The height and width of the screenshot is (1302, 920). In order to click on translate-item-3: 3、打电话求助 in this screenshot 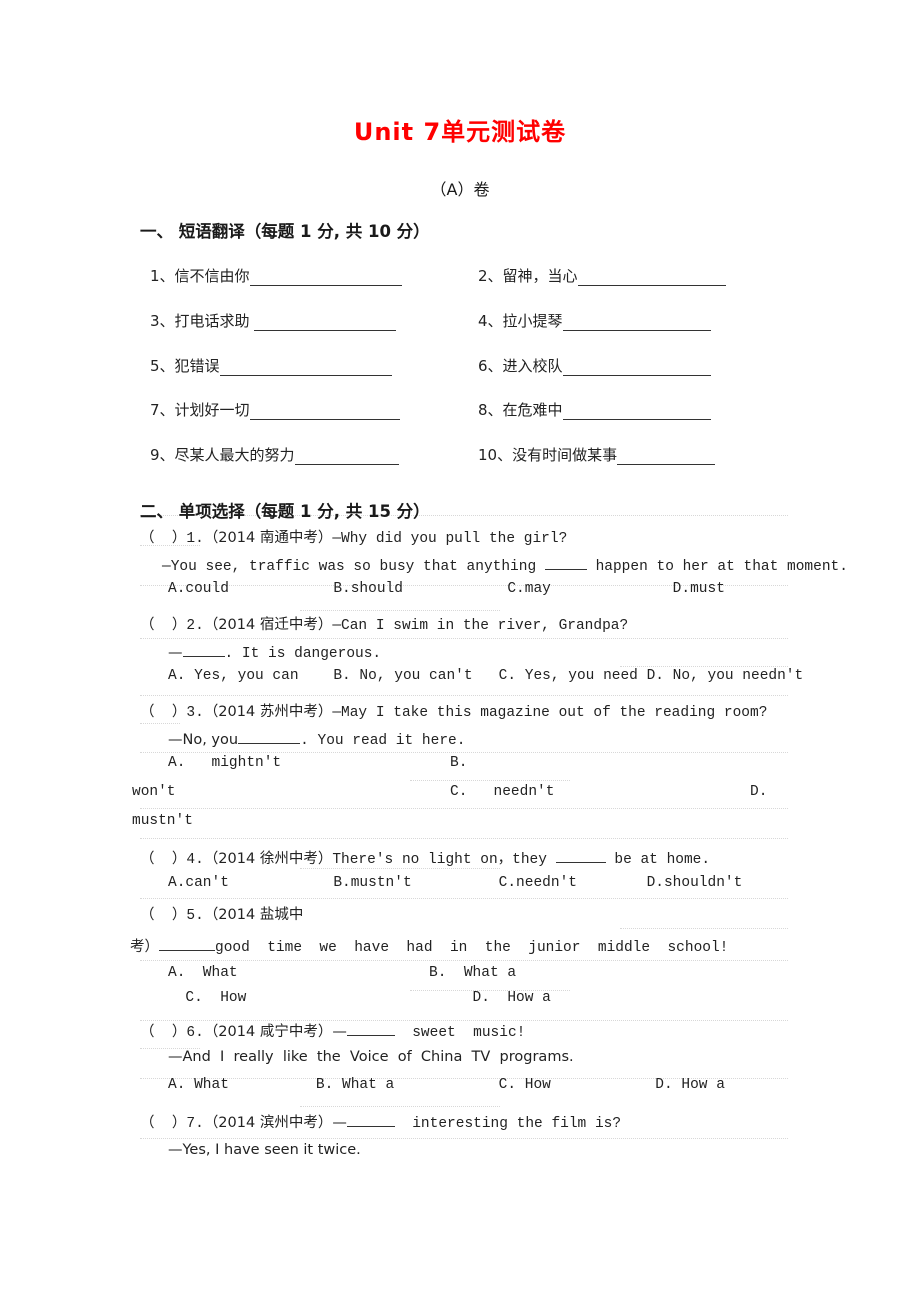, I will do `click(273, 320)`.